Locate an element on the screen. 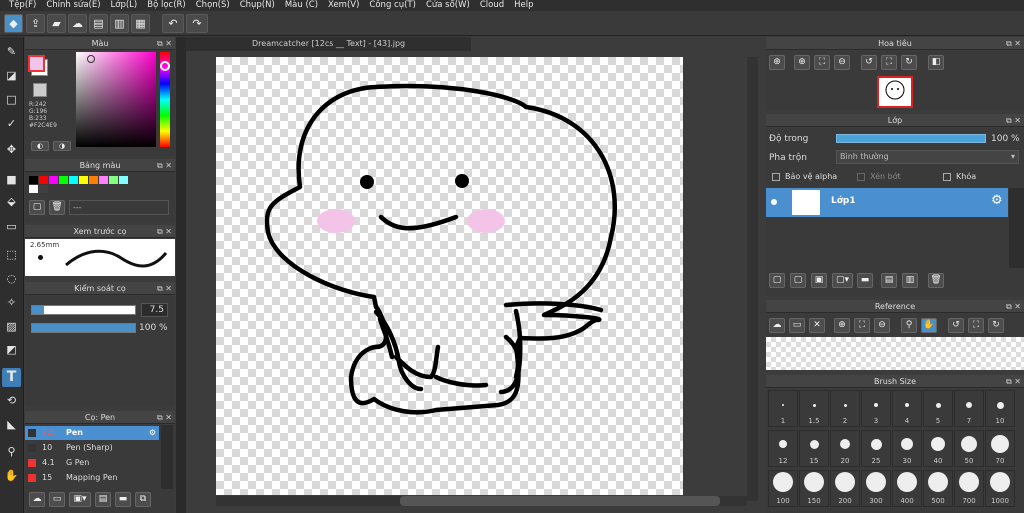 This screenshot has height=513, width=1024. brush-size-cell: 7 is located at coordinates (969, 408).